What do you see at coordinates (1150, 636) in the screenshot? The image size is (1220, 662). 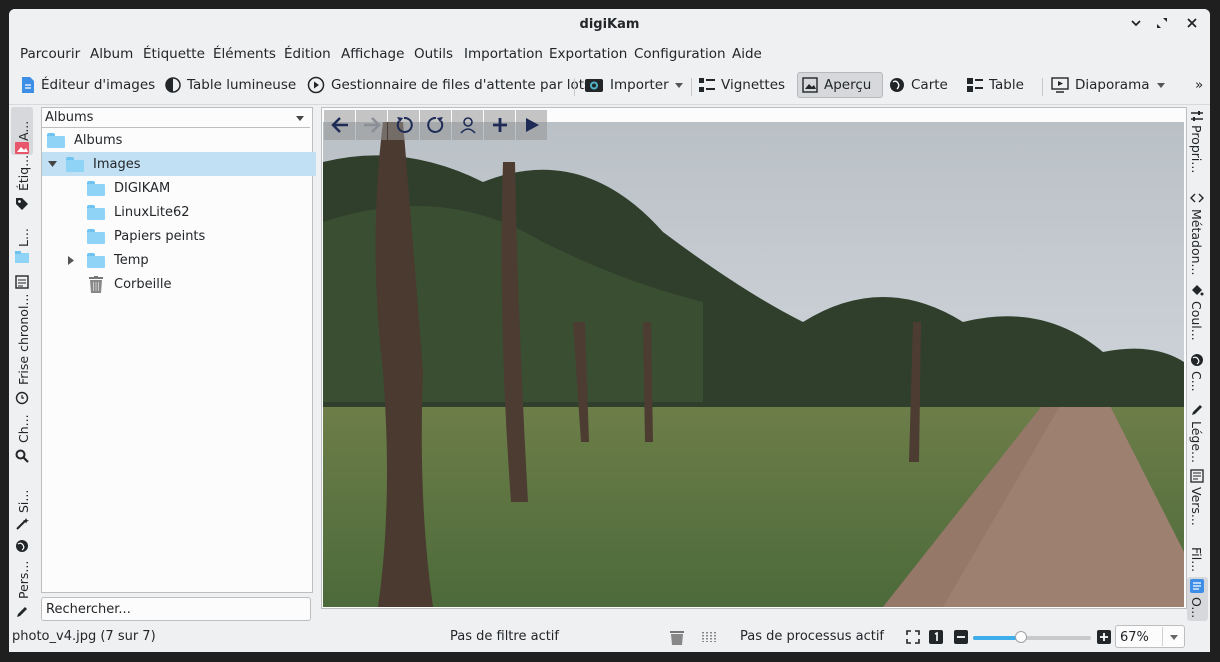 I see `zoom-combo: 67%` at bounding box center [1150, 636].